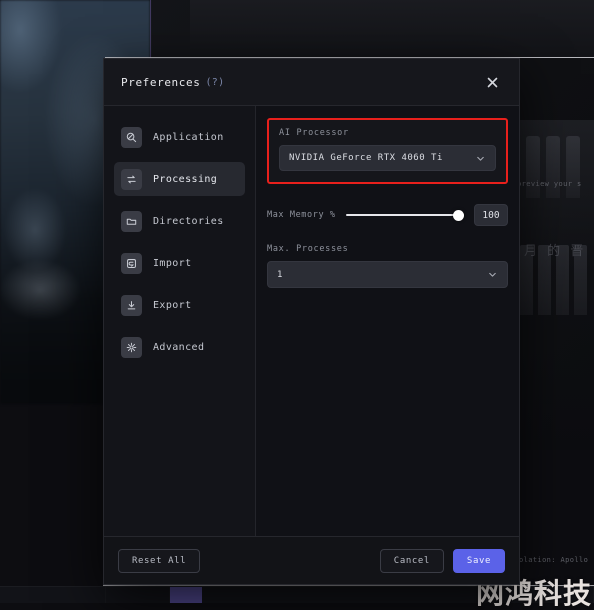  I want to click on max-processes-value: 1, so click(280, 274).